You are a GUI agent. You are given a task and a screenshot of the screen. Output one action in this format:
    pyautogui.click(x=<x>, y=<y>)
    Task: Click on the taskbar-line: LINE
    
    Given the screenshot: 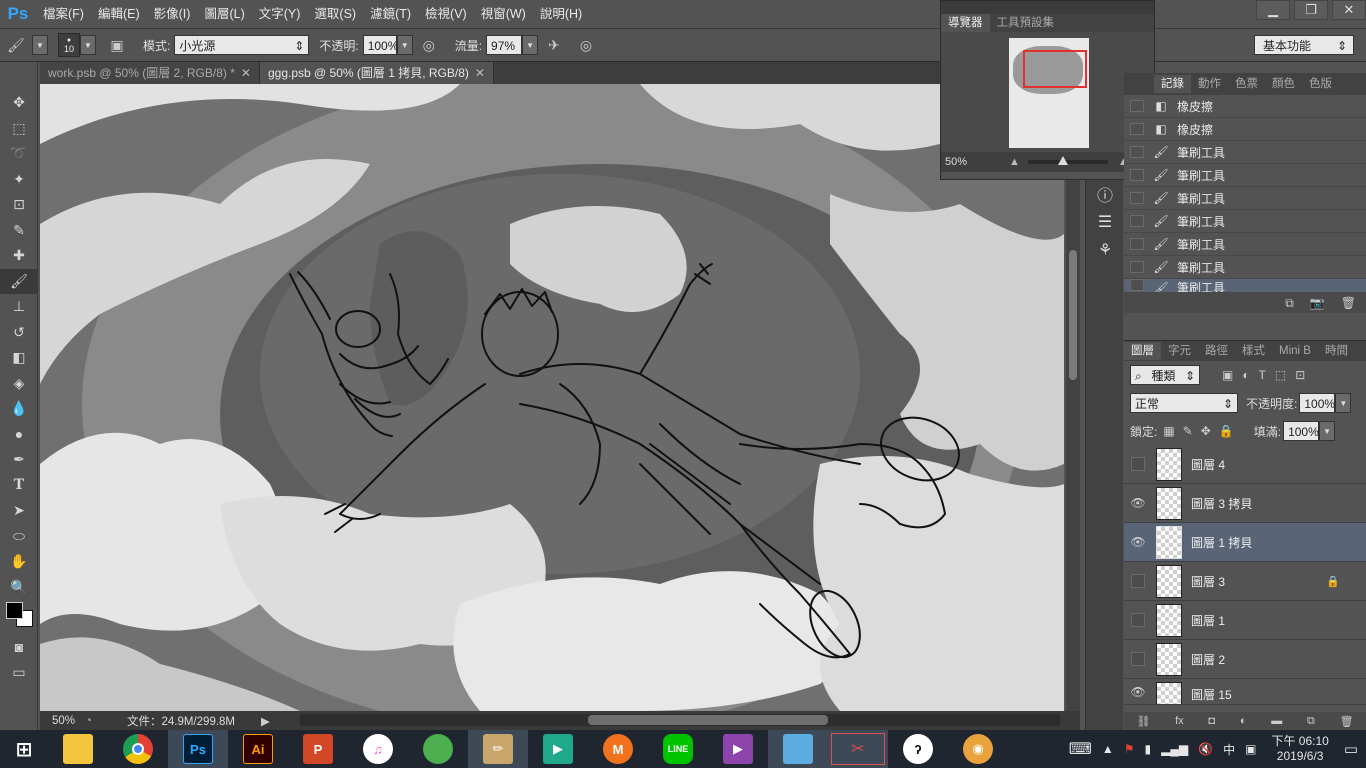 What is the action you would take?
    pyautogui.click(x=678, y=749)
    